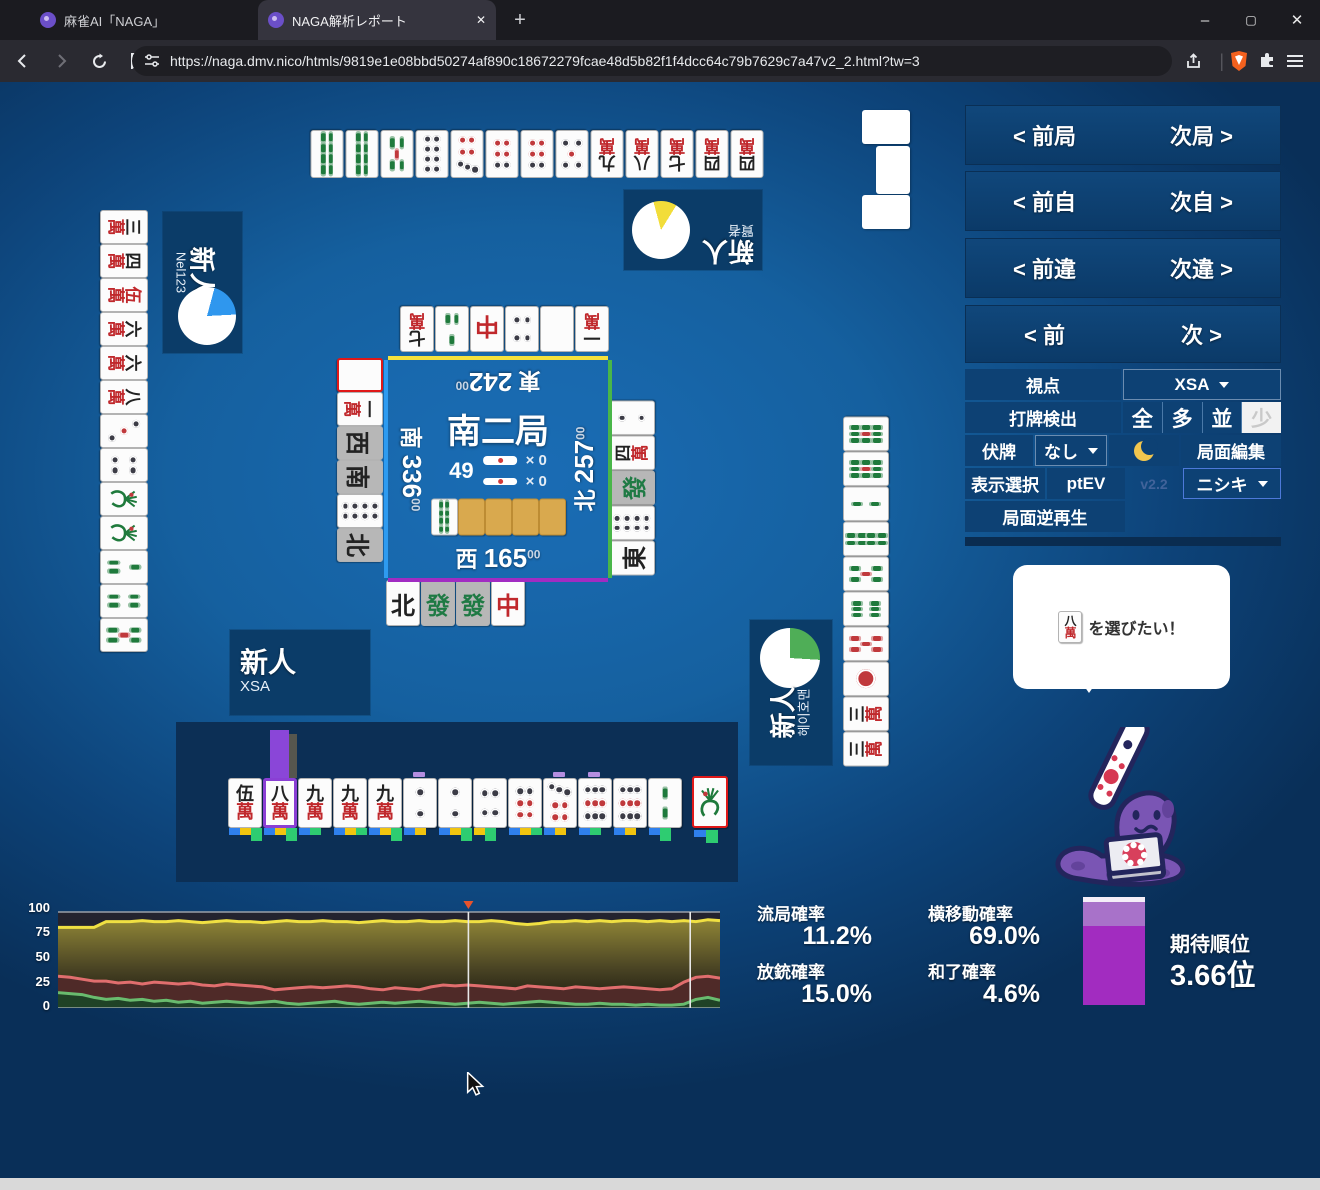 This screenshot has width=1320, height=1190. I want to click on share-icon, so click(1193, 61).